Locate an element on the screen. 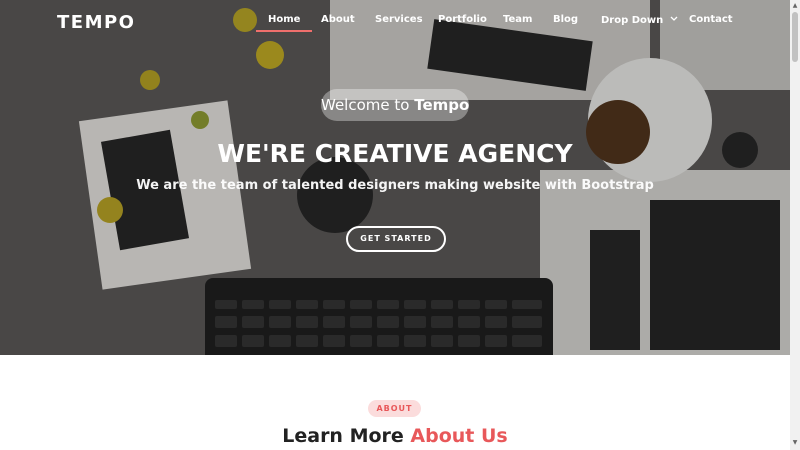 The height and width of the screenshot is (450, 800). nav-item-dropdown: Drop Down is located at coordinates (639, 20).